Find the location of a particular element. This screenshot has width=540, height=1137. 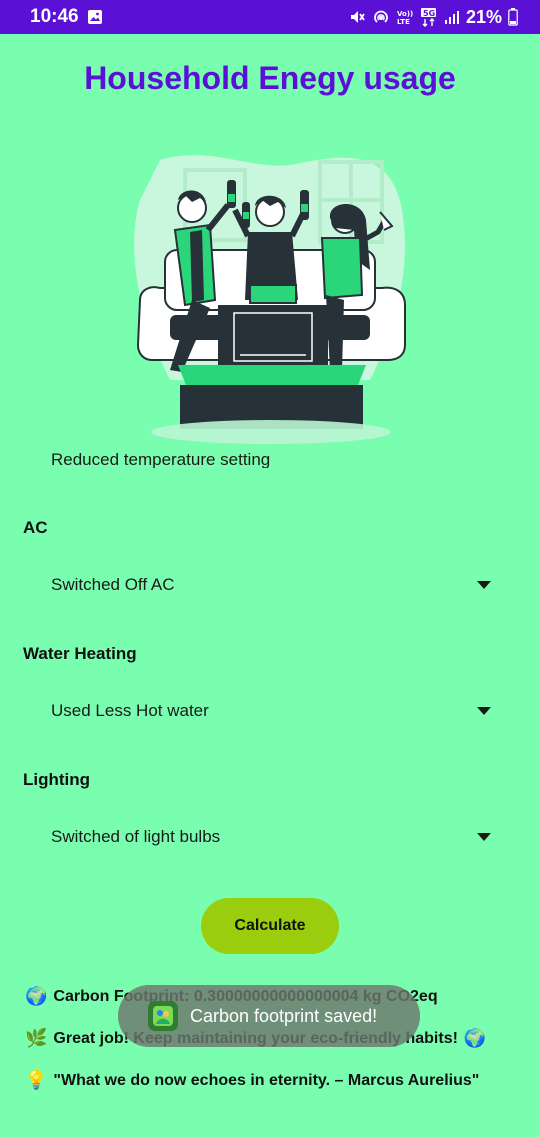

water-heating-dropdown: Used Less Hot water is located at coordinates (270, 711).